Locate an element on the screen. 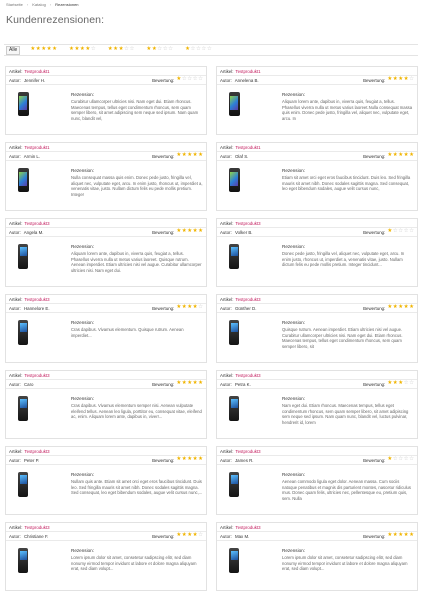 This screenshot has width=422, height=600. author-info: Autor: Armin L. is located at coordinates (24, 156).